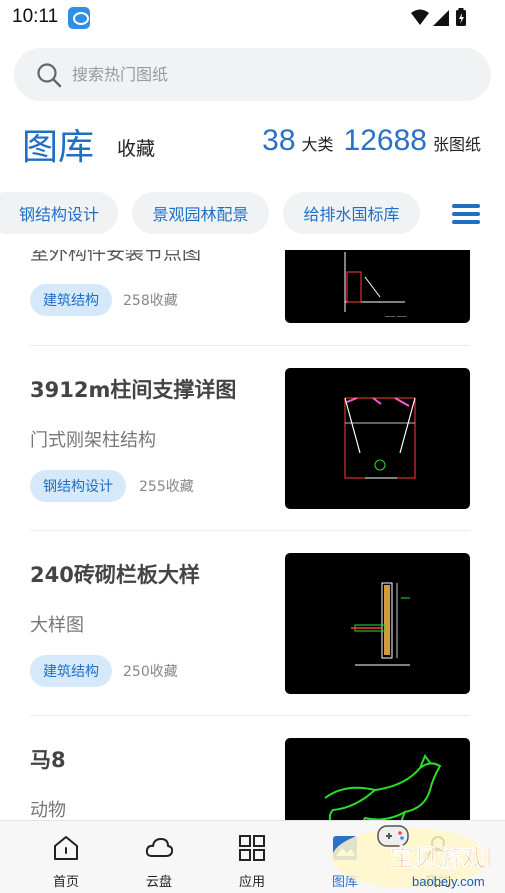 This screenshot has width=505, height=893. I want to click on search-bar, so click(252, 74).